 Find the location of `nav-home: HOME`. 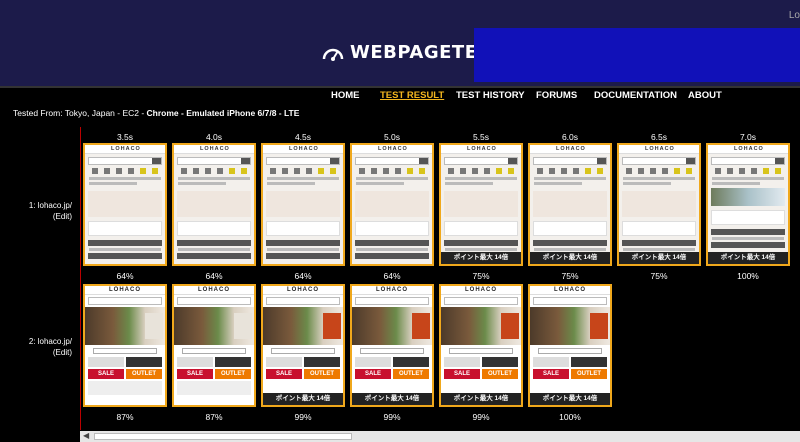

nav-home: HOME is located at coordinates (345, 95).